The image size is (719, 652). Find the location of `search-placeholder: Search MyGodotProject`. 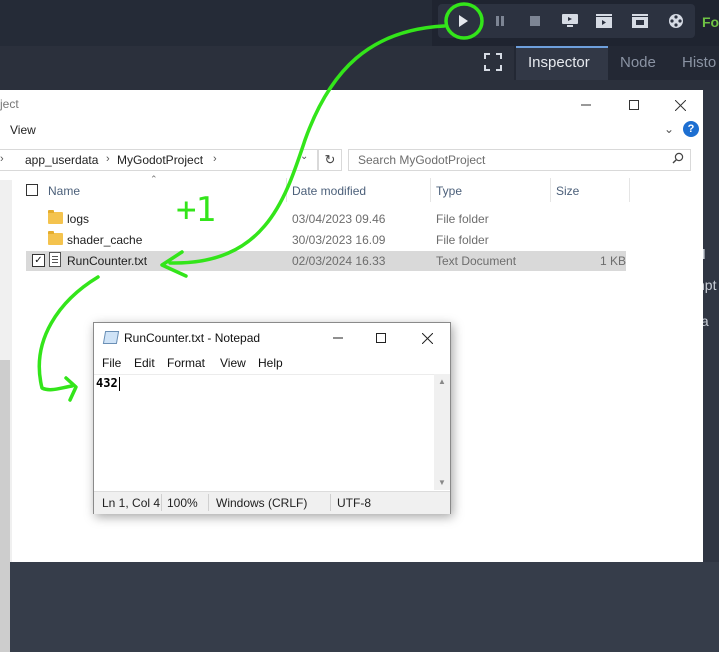

search-placeholder: Search MyGodotProject is located at coordinates (422, 160).